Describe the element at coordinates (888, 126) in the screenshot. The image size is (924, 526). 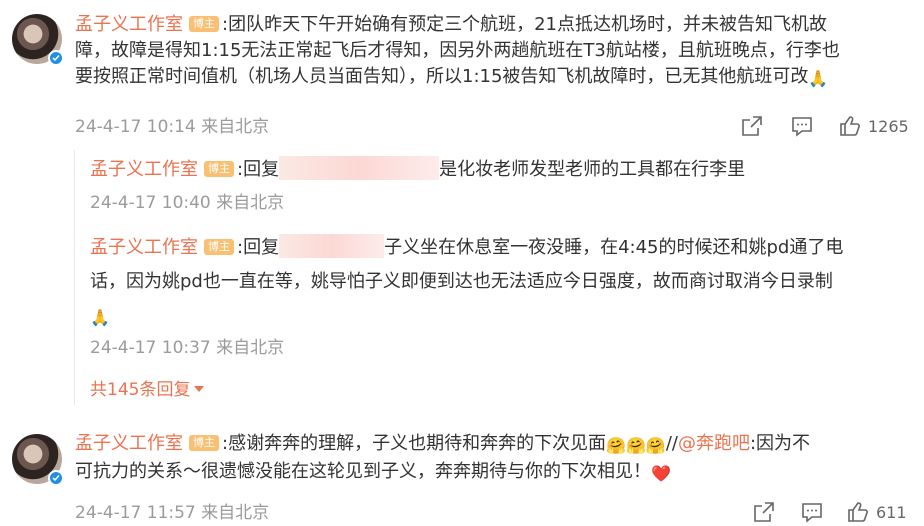
I see `like-count: 1265` at that location.